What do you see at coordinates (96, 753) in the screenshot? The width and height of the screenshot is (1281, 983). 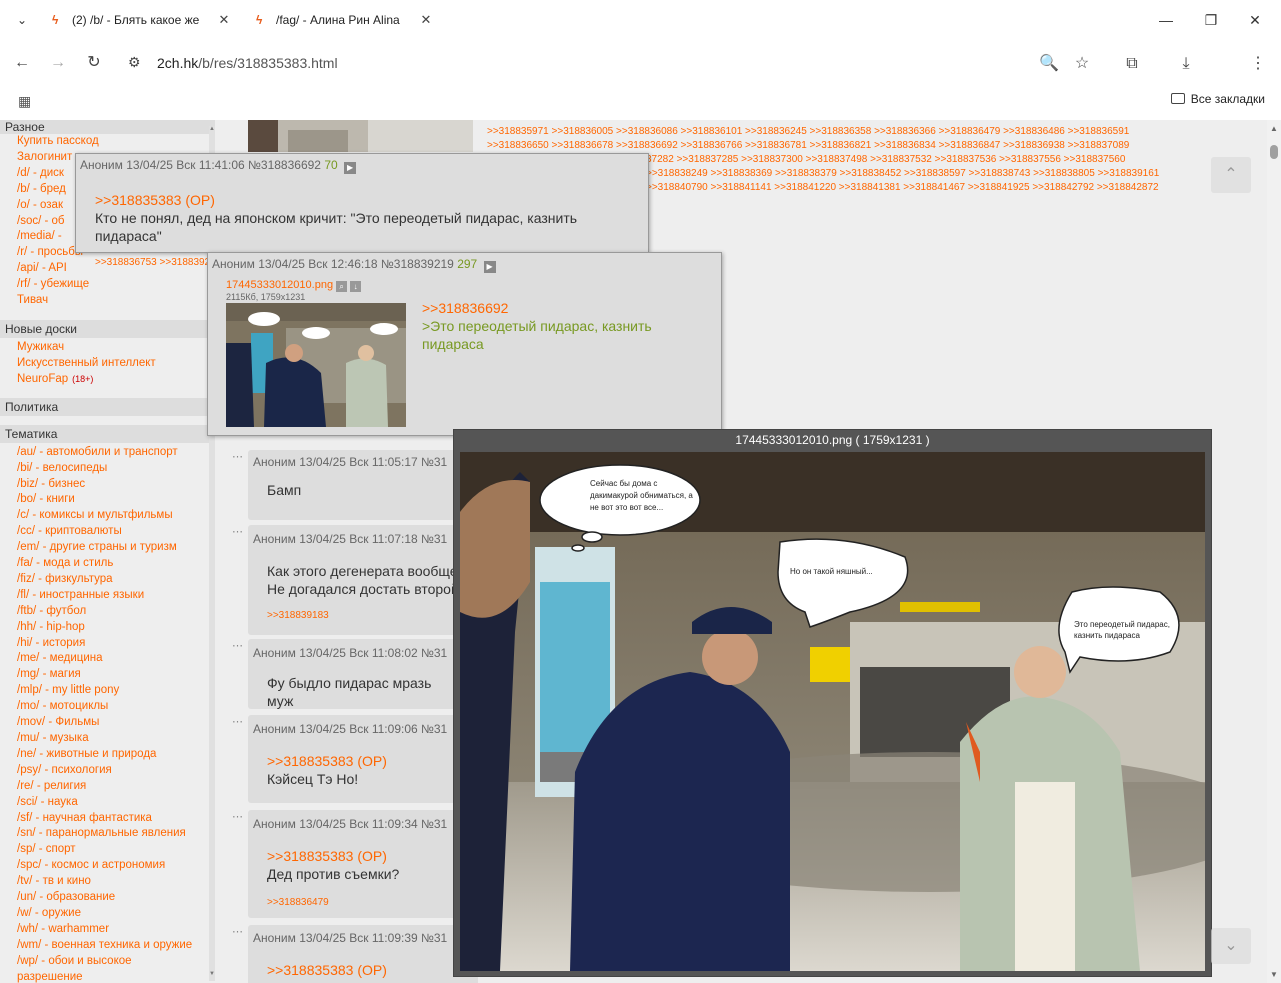 I see `sidebar-item-desc: - животные и природа` at bounding box center [96, 753].